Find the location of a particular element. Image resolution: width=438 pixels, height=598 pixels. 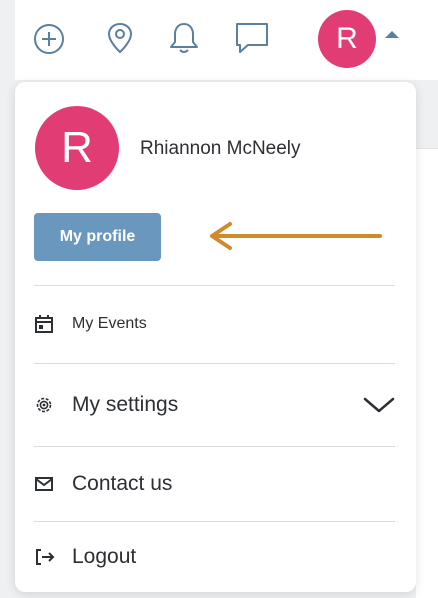

envelope-icon is located at coordinates (44, 484).